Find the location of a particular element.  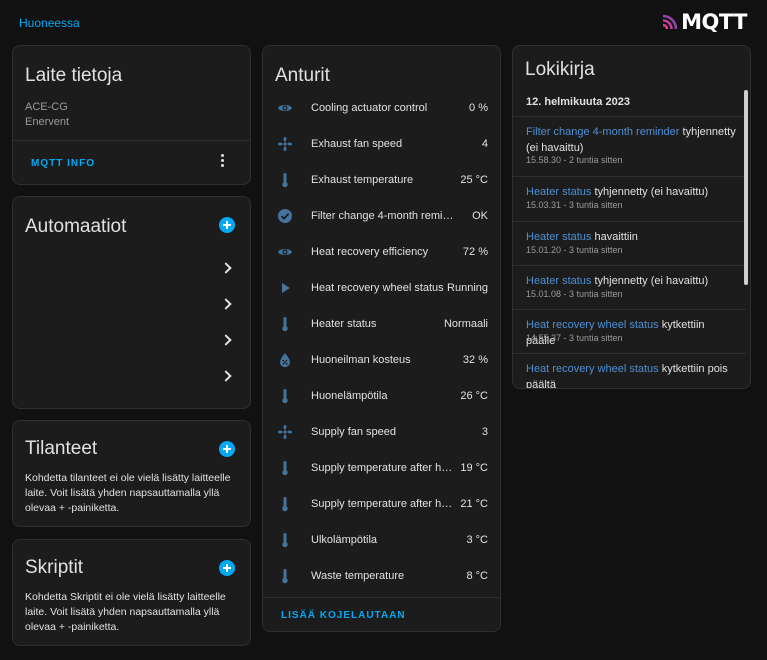

sensor-value: 8 °C is located at coordinates (477, 576).